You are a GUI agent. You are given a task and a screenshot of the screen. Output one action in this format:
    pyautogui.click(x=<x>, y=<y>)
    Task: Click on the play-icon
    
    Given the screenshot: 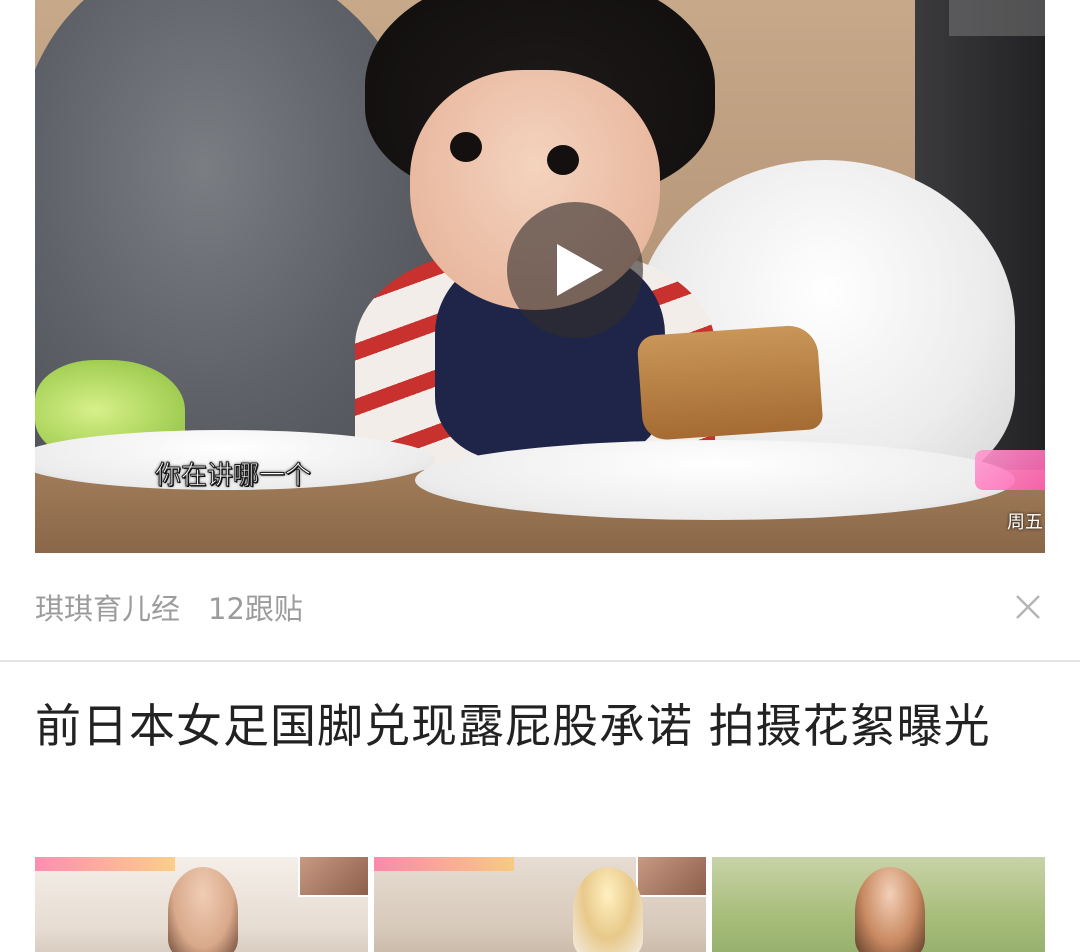 What is the action you would take?
    pyautogui.click(x=580, y=270)
    